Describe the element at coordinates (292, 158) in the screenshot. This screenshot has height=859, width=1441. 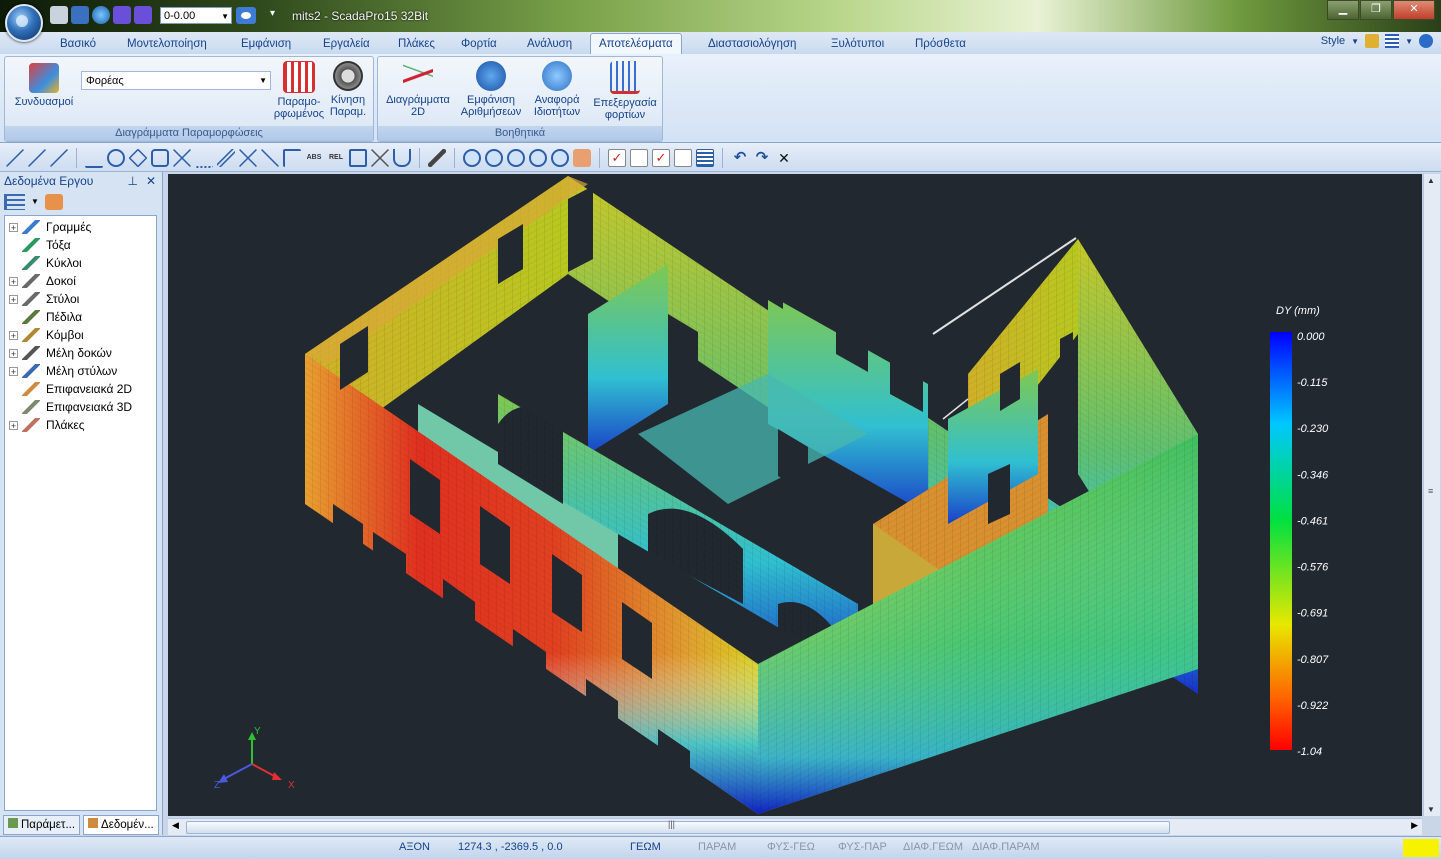
I see `corner-icon` at that location.